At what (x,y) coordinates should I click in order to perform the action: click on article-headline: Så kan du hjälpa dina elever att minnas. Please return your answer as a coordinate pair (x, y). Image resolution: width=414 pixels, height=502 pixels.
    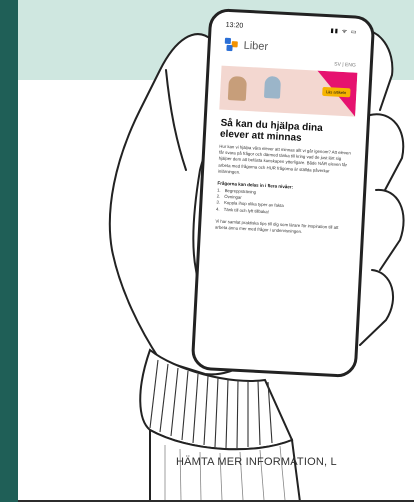
    Looking at the image, I should click on (271, 130).